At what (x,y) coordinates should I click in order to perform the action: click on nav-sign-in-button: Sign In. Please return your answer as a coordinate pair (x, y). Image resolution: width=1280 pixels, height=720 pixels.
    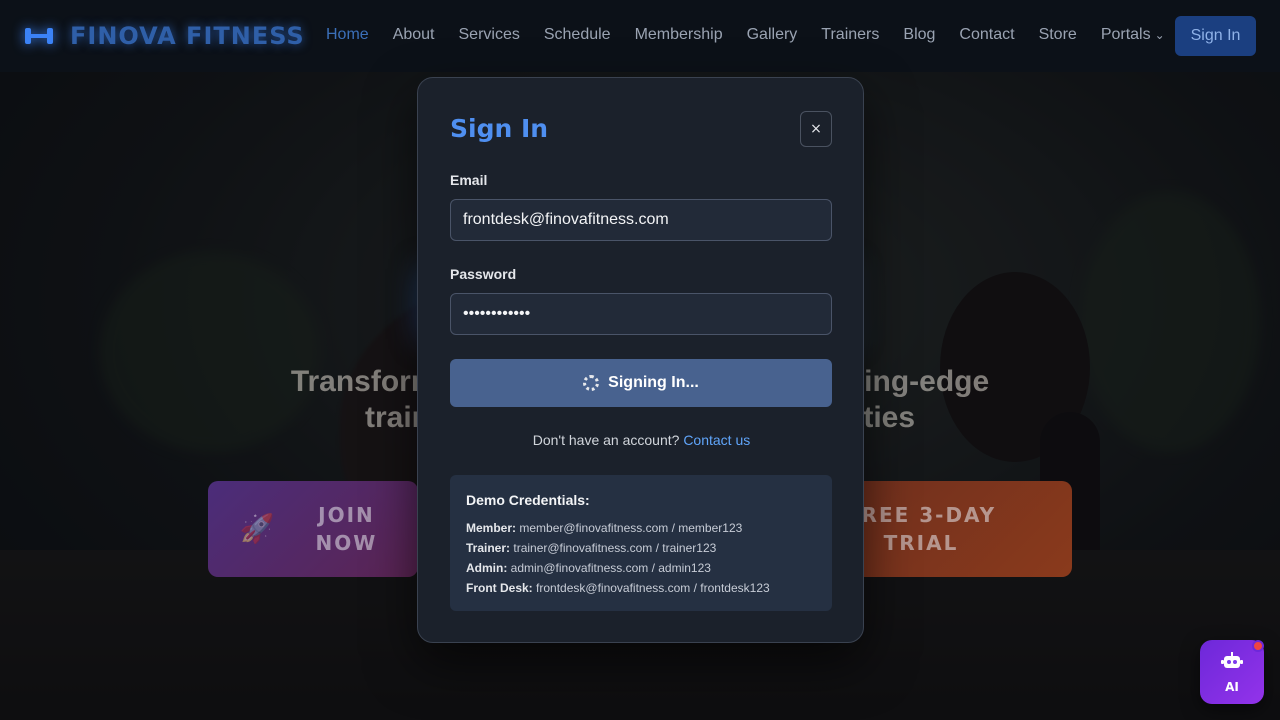
    Looking at the image, I should click on (1215, 36).